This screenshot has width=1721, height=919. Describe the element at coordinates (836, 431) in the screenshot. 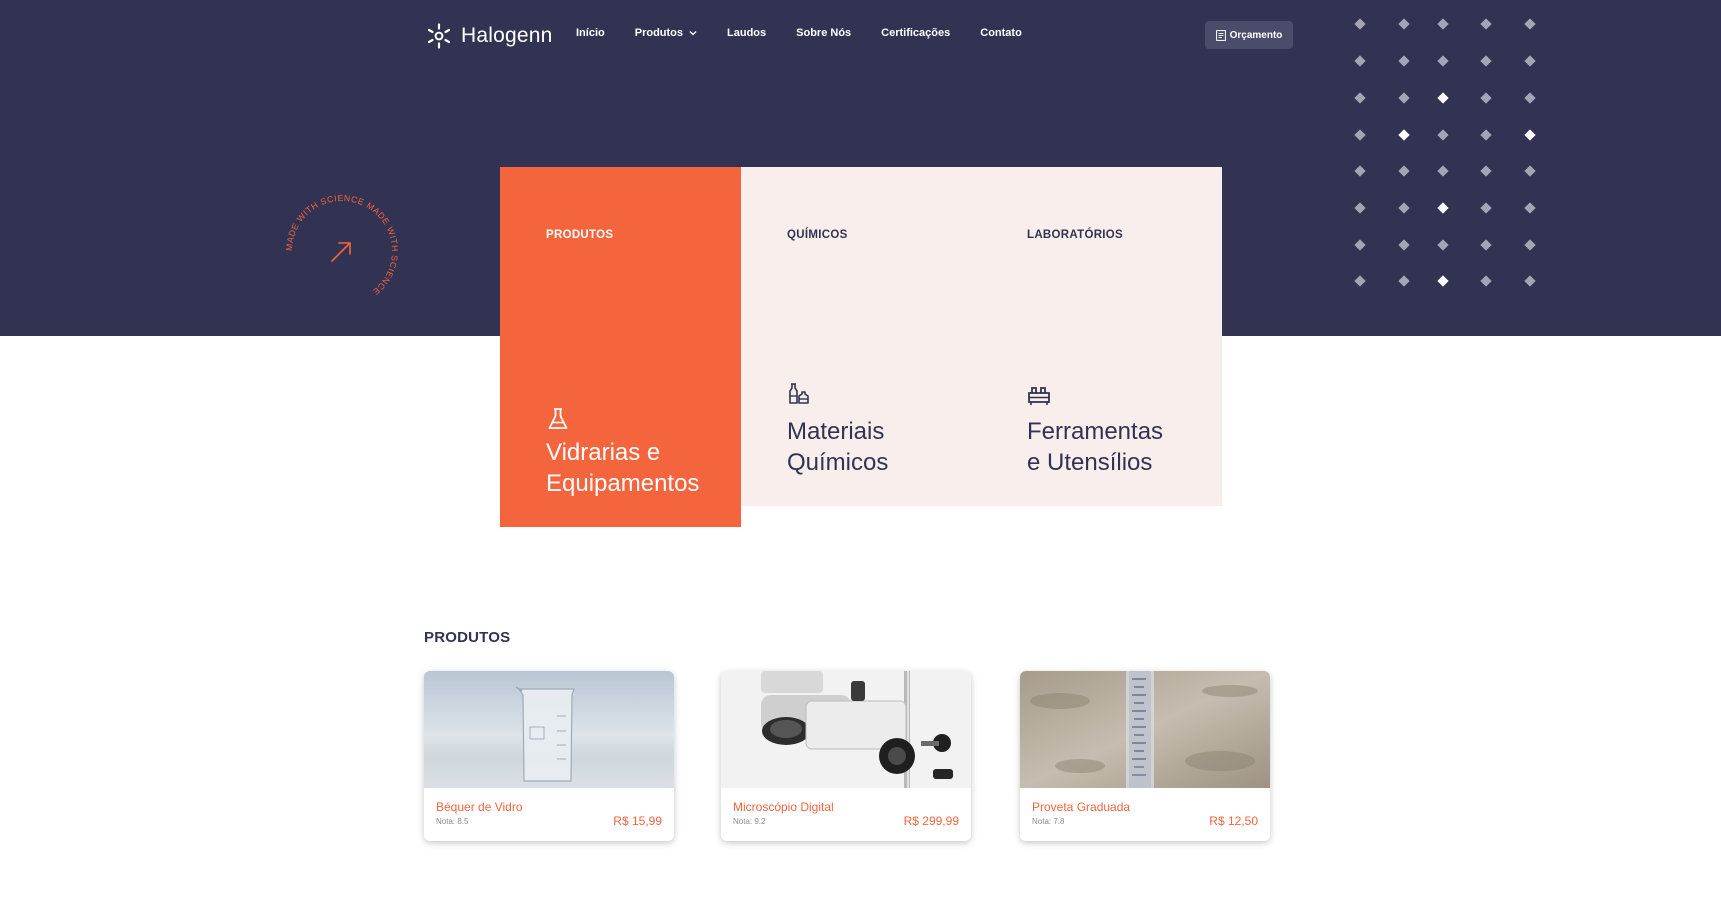

I see `category-title-line: Materiais` at that location.